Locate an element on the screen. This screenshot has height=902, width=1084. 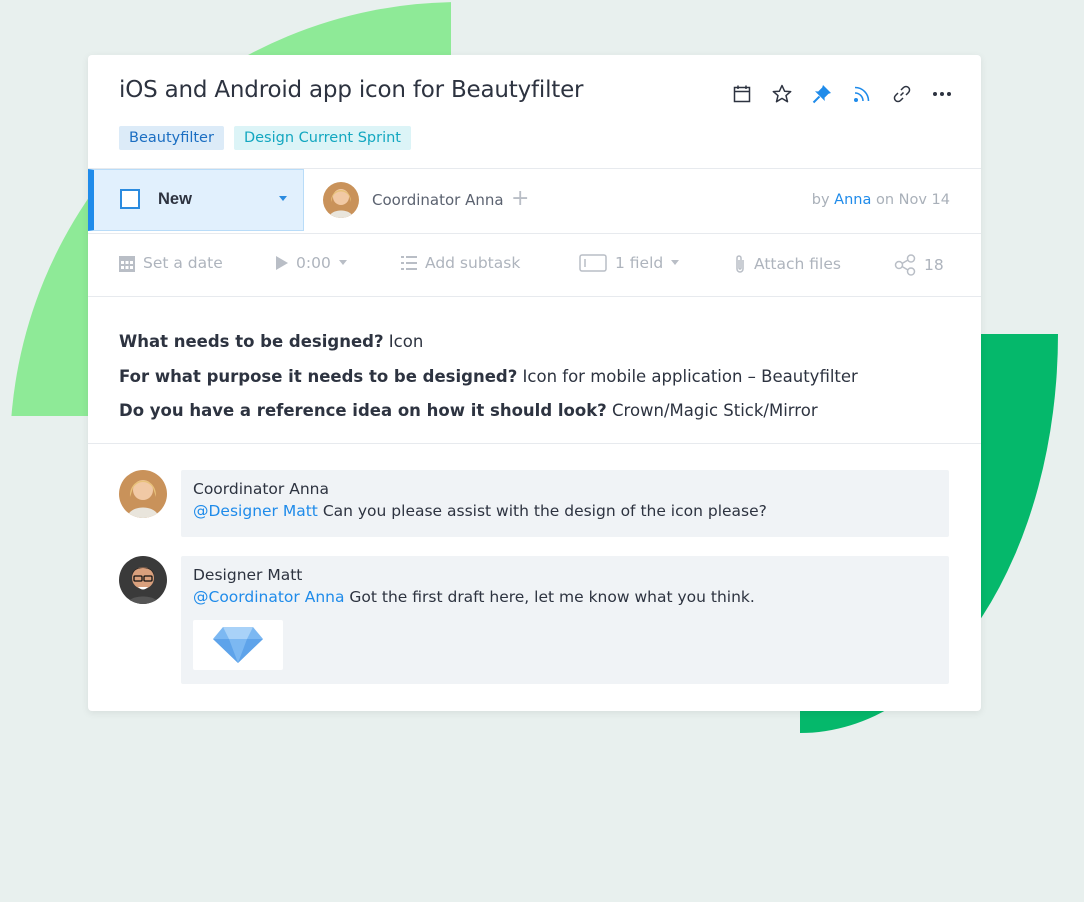
set-date-label: Set a date is located at coordinates (183, 263).